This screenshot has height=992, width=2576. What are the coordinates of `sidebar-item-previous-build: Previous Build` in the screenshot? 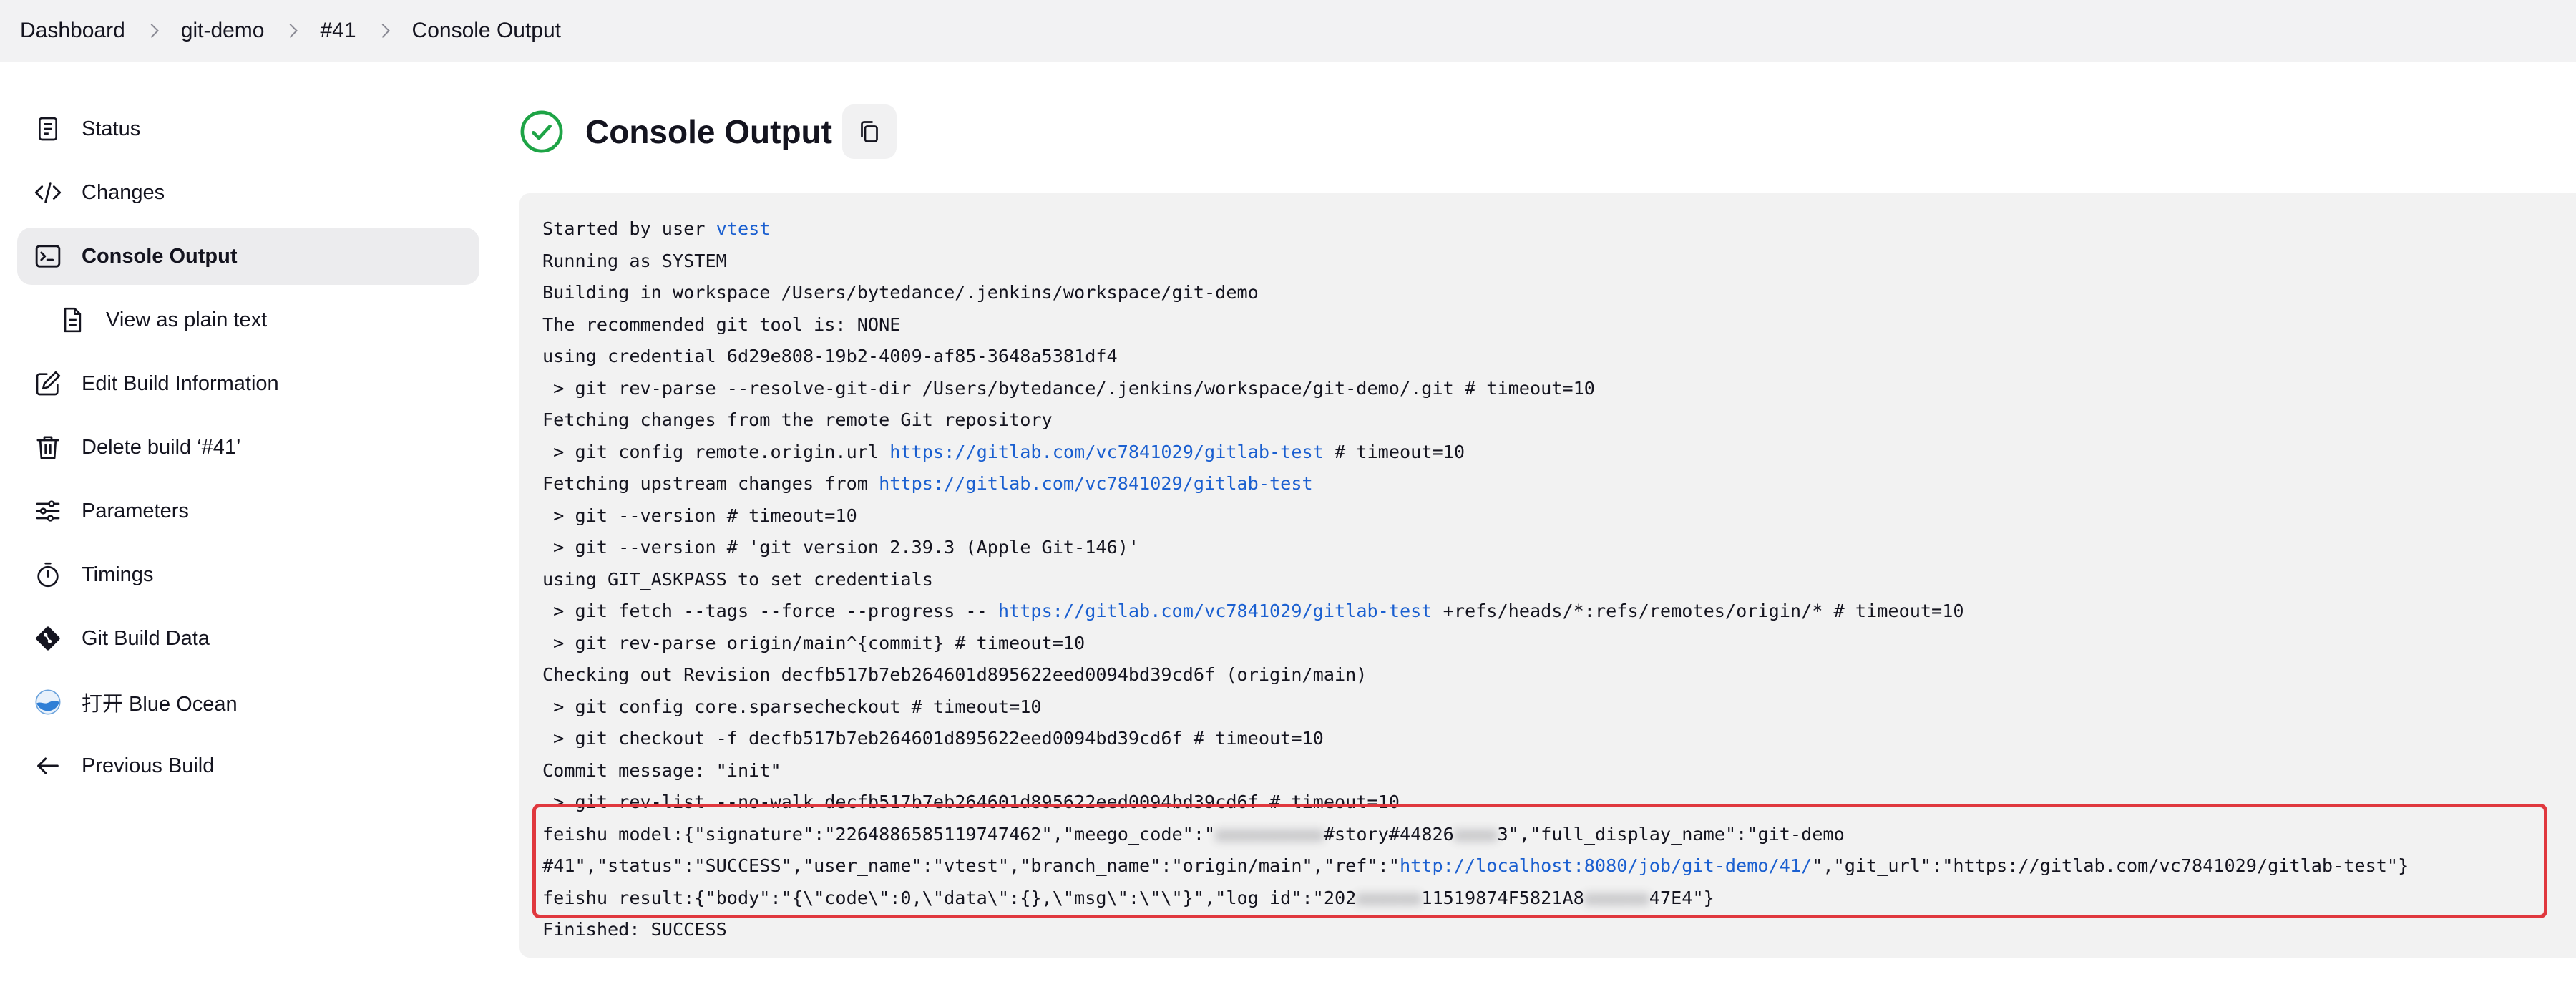 It's located at (248, 765).